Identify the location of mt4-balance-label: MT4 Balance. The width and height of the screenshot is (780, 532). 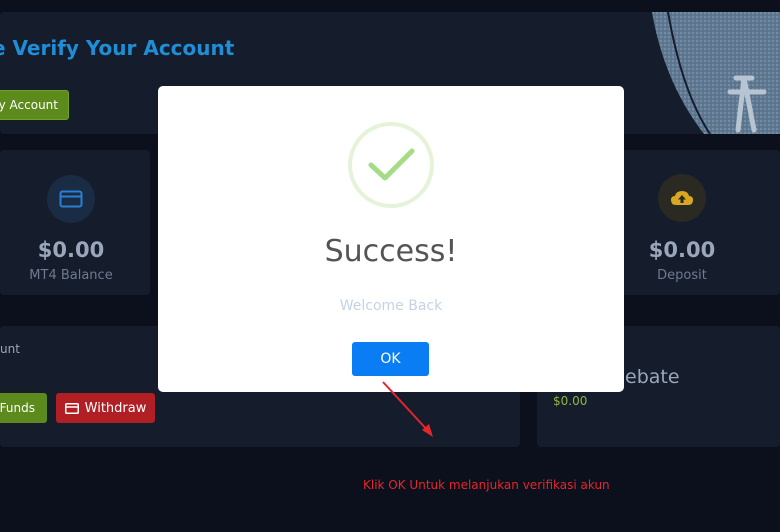
(71, 275).